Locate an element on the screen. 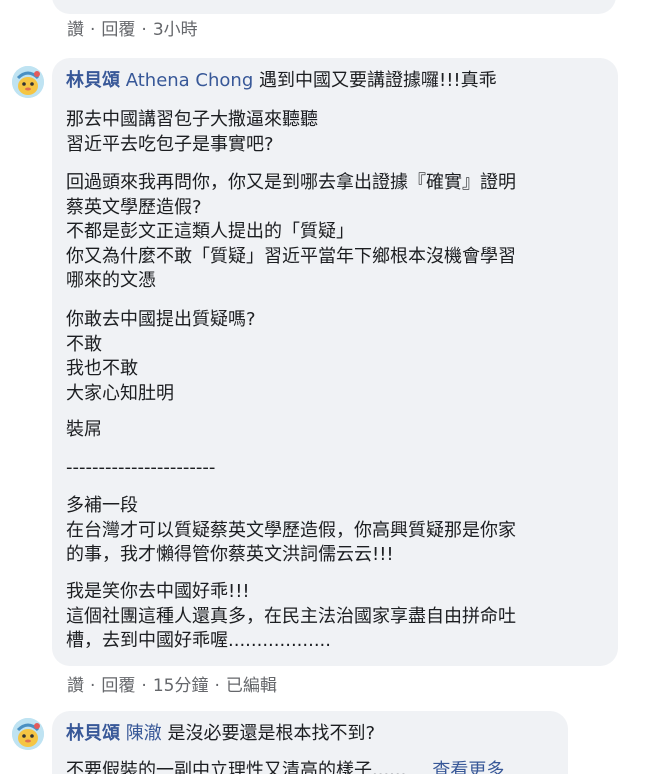 Image resolution: width=656 pixels, height=774 pixels. comment-line: 哪來的文憑 is located at coordinates (111, 280).